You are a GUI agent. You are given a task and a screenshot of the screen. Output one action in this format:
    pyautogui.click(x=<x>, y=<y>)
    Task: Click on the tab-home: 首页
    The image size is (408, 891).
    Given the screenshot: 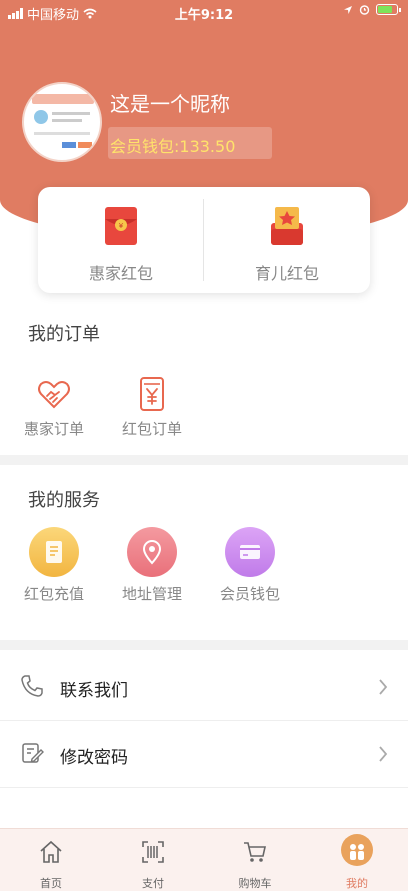 What is the action you would take?
    pyautogui.click(x=51, y=860)
    